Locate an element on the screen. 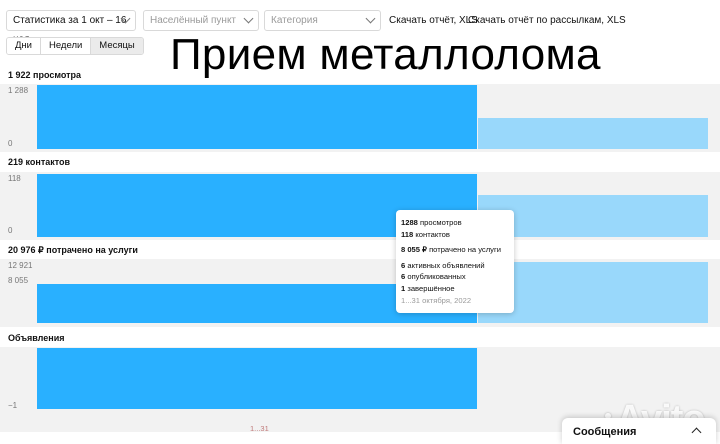 This screenshot has width=720, height=444. granularity-toggle: Дни Недели Месяцы is located at coordinates (75, 46).